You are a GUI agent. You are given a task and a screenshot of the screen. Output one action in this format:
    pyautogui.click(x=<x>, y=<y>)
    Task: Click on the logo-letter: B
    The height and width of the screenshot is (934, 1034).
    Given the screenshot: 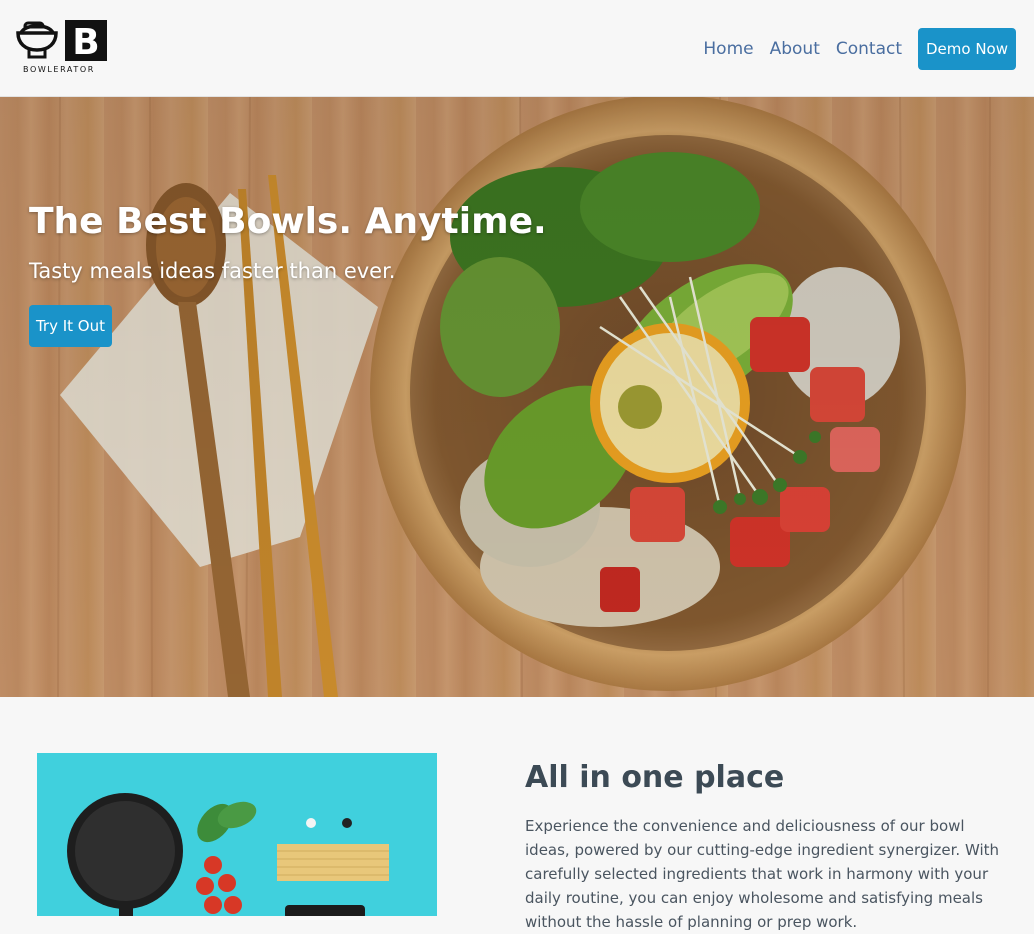 What is the action you would take?
    pyautogui.click(x=85, y=42)
    